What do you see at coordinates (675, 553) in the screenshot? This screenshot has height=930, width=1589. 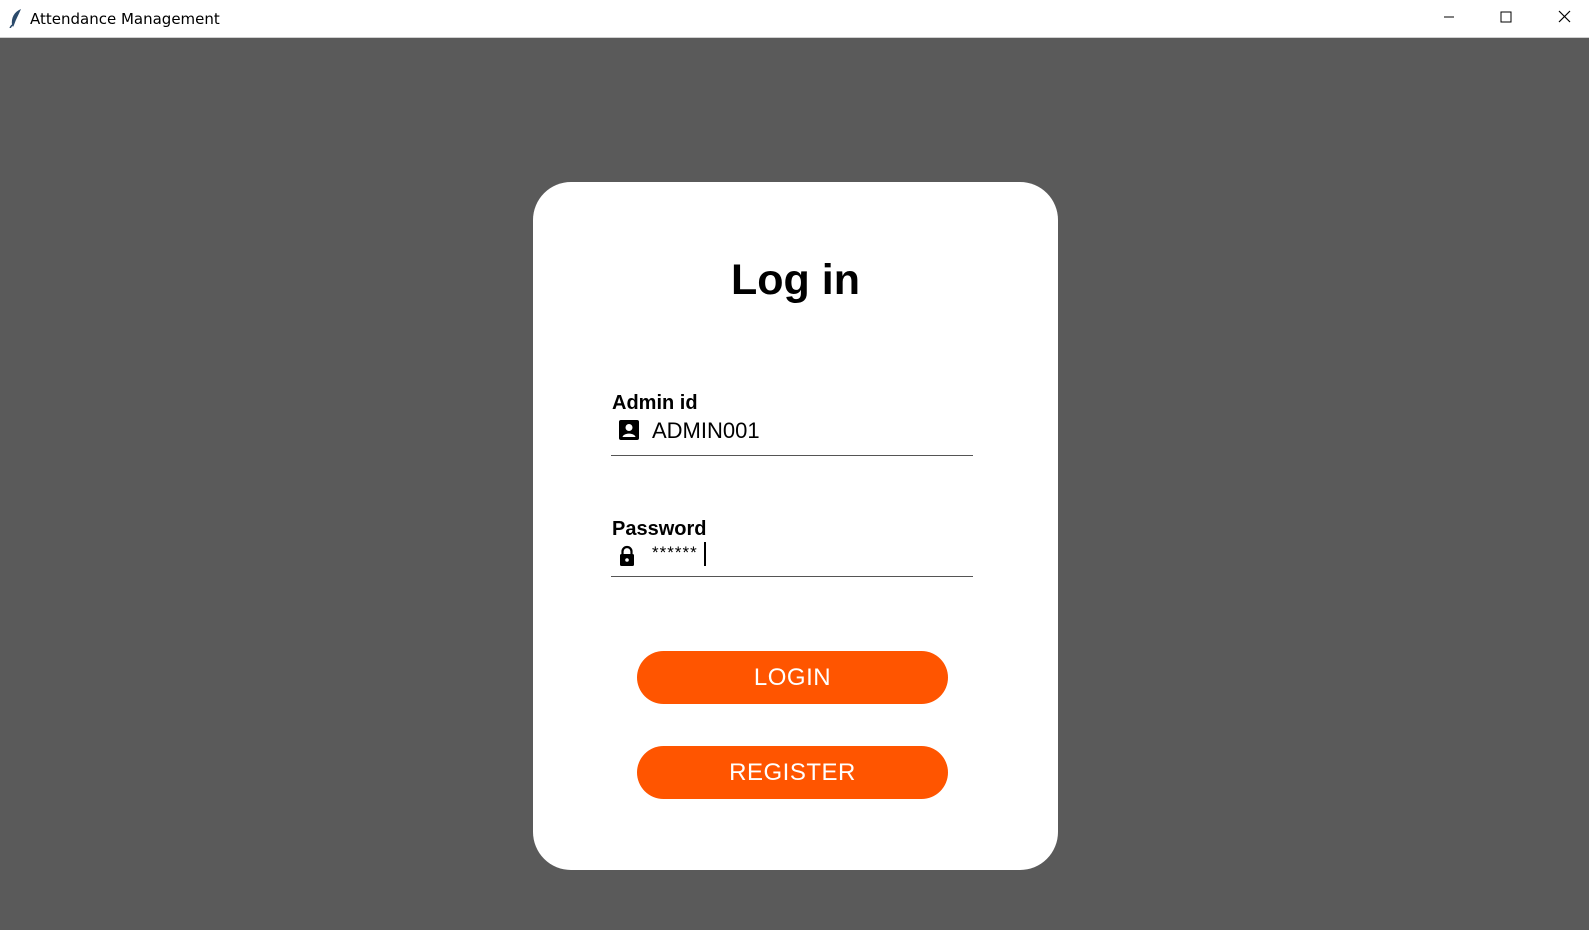 I see `password-input: ******` at bounding box center [675, 553].